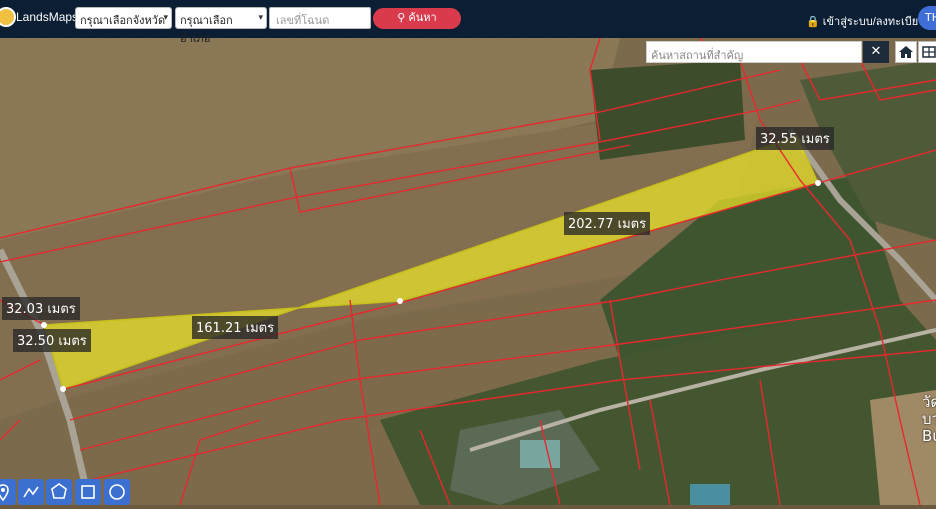 Image resolution: width=936 pixels, height=509 pixels. What do you see at coordinates (710, 494) in the screenshot?
I see `roof-blue` at bounding box center [710, 494].